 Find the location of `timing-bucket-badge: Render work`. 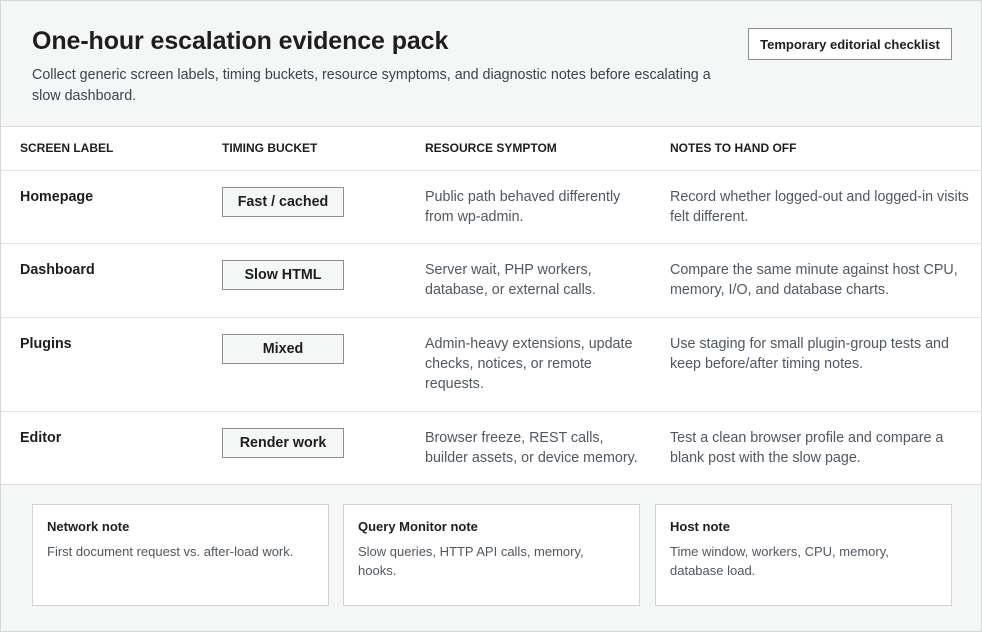

timing-bucket-badge: Render work is located at coordinates (283, 443).